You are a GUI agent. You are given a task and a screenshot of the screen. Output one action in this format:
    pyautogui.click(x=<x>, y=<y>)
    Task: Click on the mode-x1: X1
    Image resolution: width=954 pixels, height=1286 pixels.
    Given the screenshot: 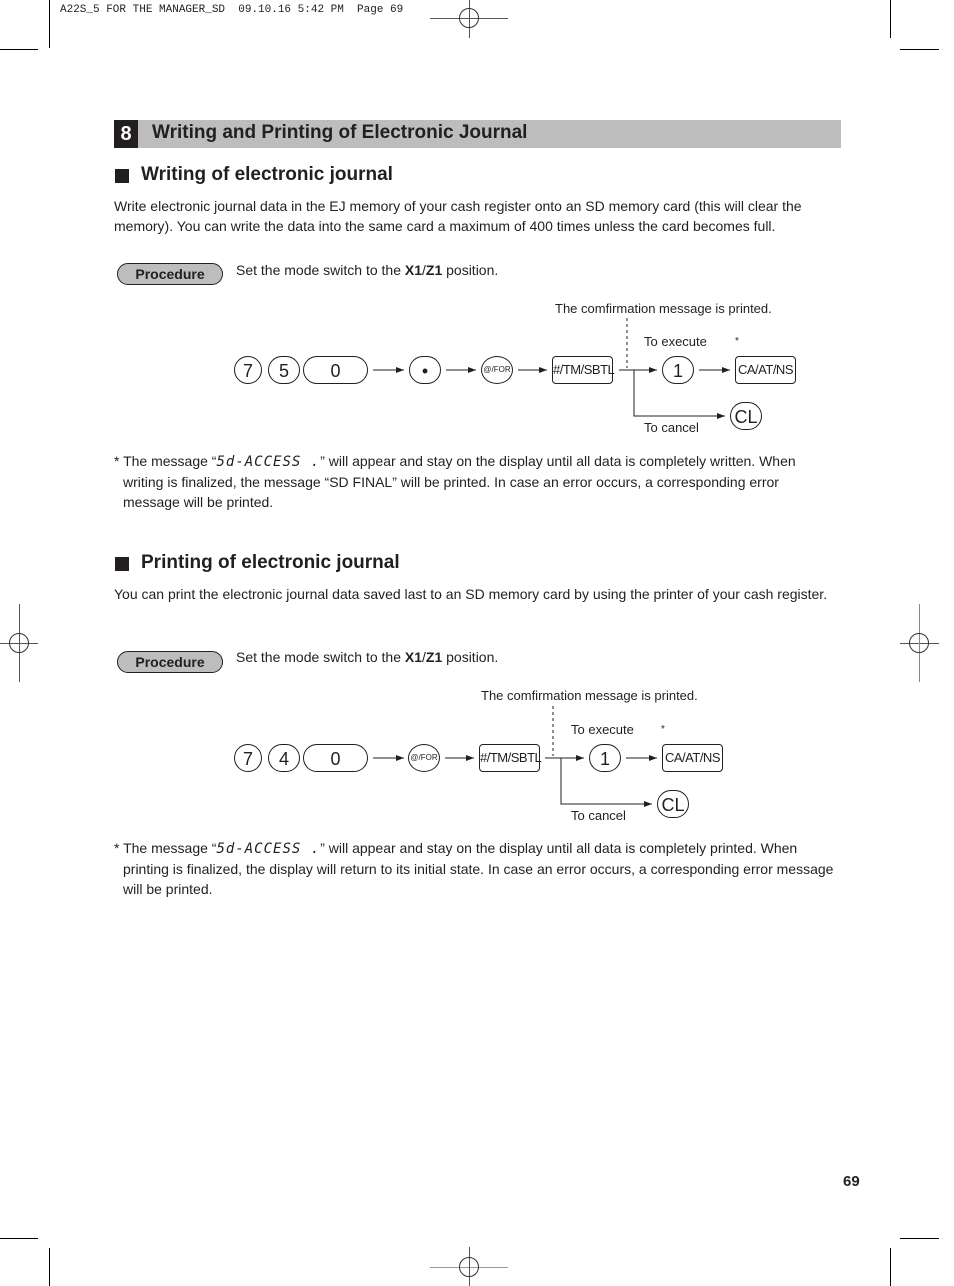 What is the action you would take?
    pyautogui.click(x=413, y=657)
    